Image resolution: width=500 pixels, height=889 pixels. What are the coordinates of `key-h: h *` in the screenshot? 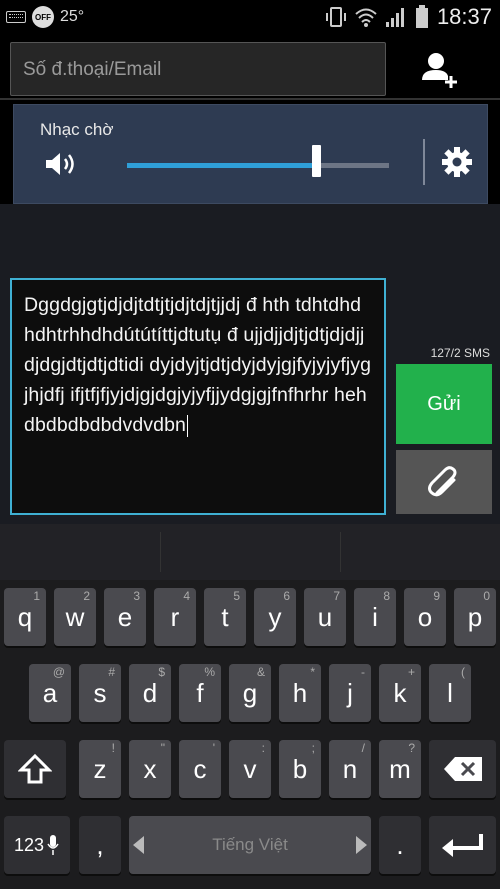 It's located at (300, 693).